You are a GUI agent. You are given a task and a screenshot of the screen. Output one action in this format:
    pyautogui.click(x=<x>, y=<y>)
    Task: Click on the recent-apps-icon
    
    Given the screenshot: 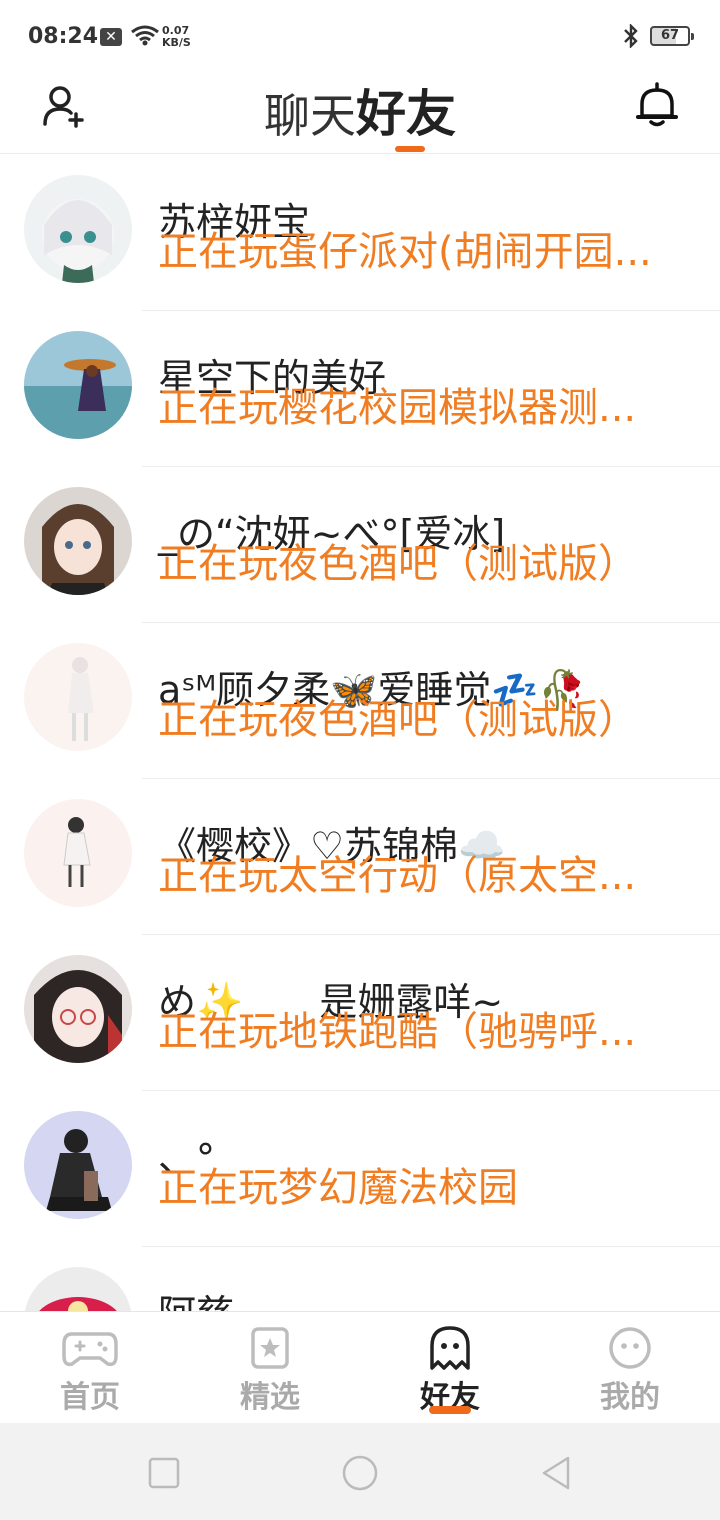 What is the action you would take?
    pyautogui.click(x=164, y=1473)
    